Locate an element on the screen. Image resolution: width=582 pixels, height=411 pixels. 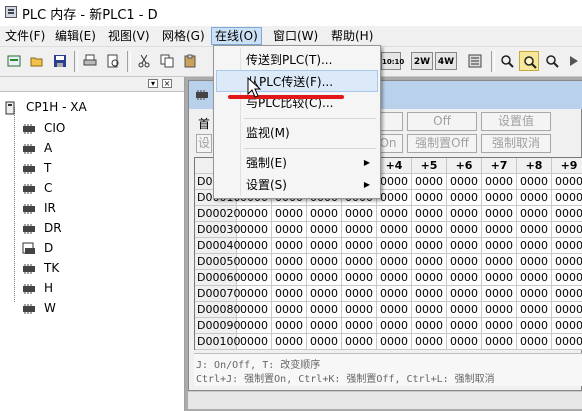
first-button: 首 is located at coordinates (204, 123).